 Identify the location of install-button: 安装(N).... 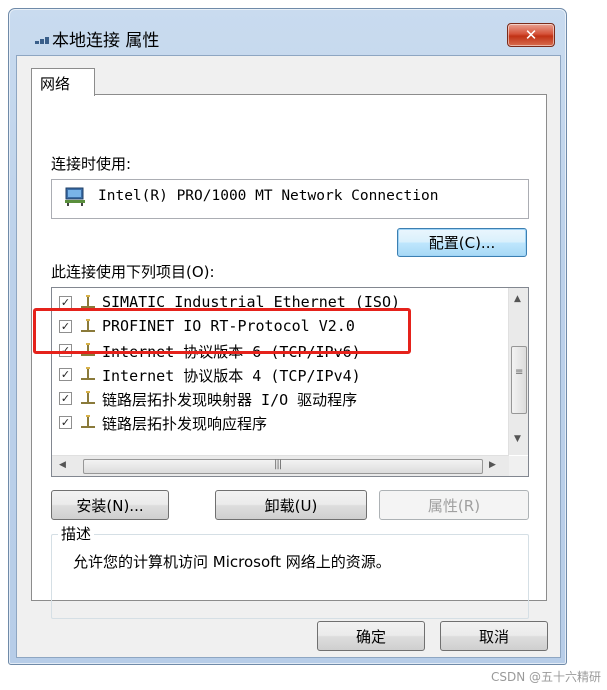
(110, 505).